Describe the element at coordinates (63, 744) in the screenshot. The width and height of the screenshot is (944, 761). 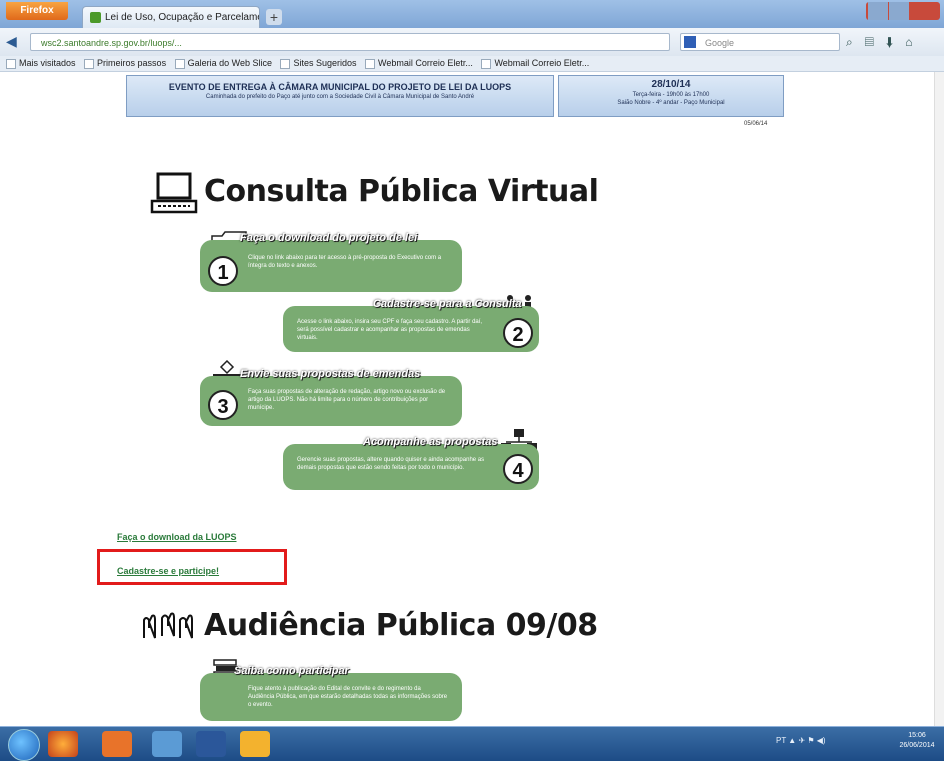
I see `firefox-taskbar-icon` at that location.